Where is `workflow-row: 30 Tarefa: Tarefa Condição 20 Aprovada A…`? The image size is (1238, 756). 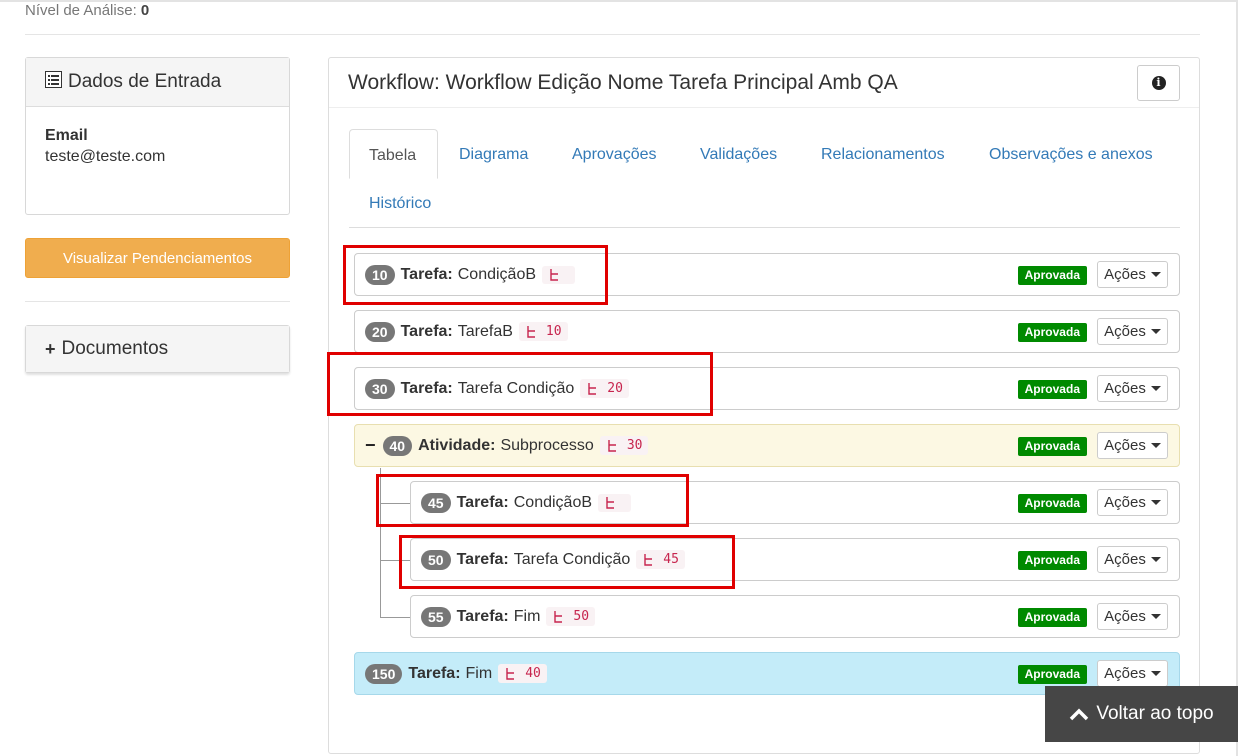
workflow-row: 30 Tarefa: Tarefa Condição 20 Aprovada A… is located at coordinates (767, 388).